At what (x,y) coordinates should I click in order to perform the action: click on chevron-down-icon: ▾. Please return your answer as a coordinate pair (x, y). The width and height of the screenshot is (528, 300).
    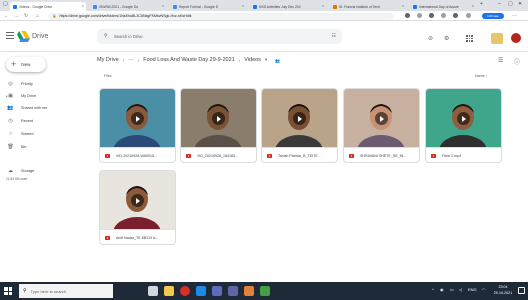
    Looking at the image, I should click on (266, 60).